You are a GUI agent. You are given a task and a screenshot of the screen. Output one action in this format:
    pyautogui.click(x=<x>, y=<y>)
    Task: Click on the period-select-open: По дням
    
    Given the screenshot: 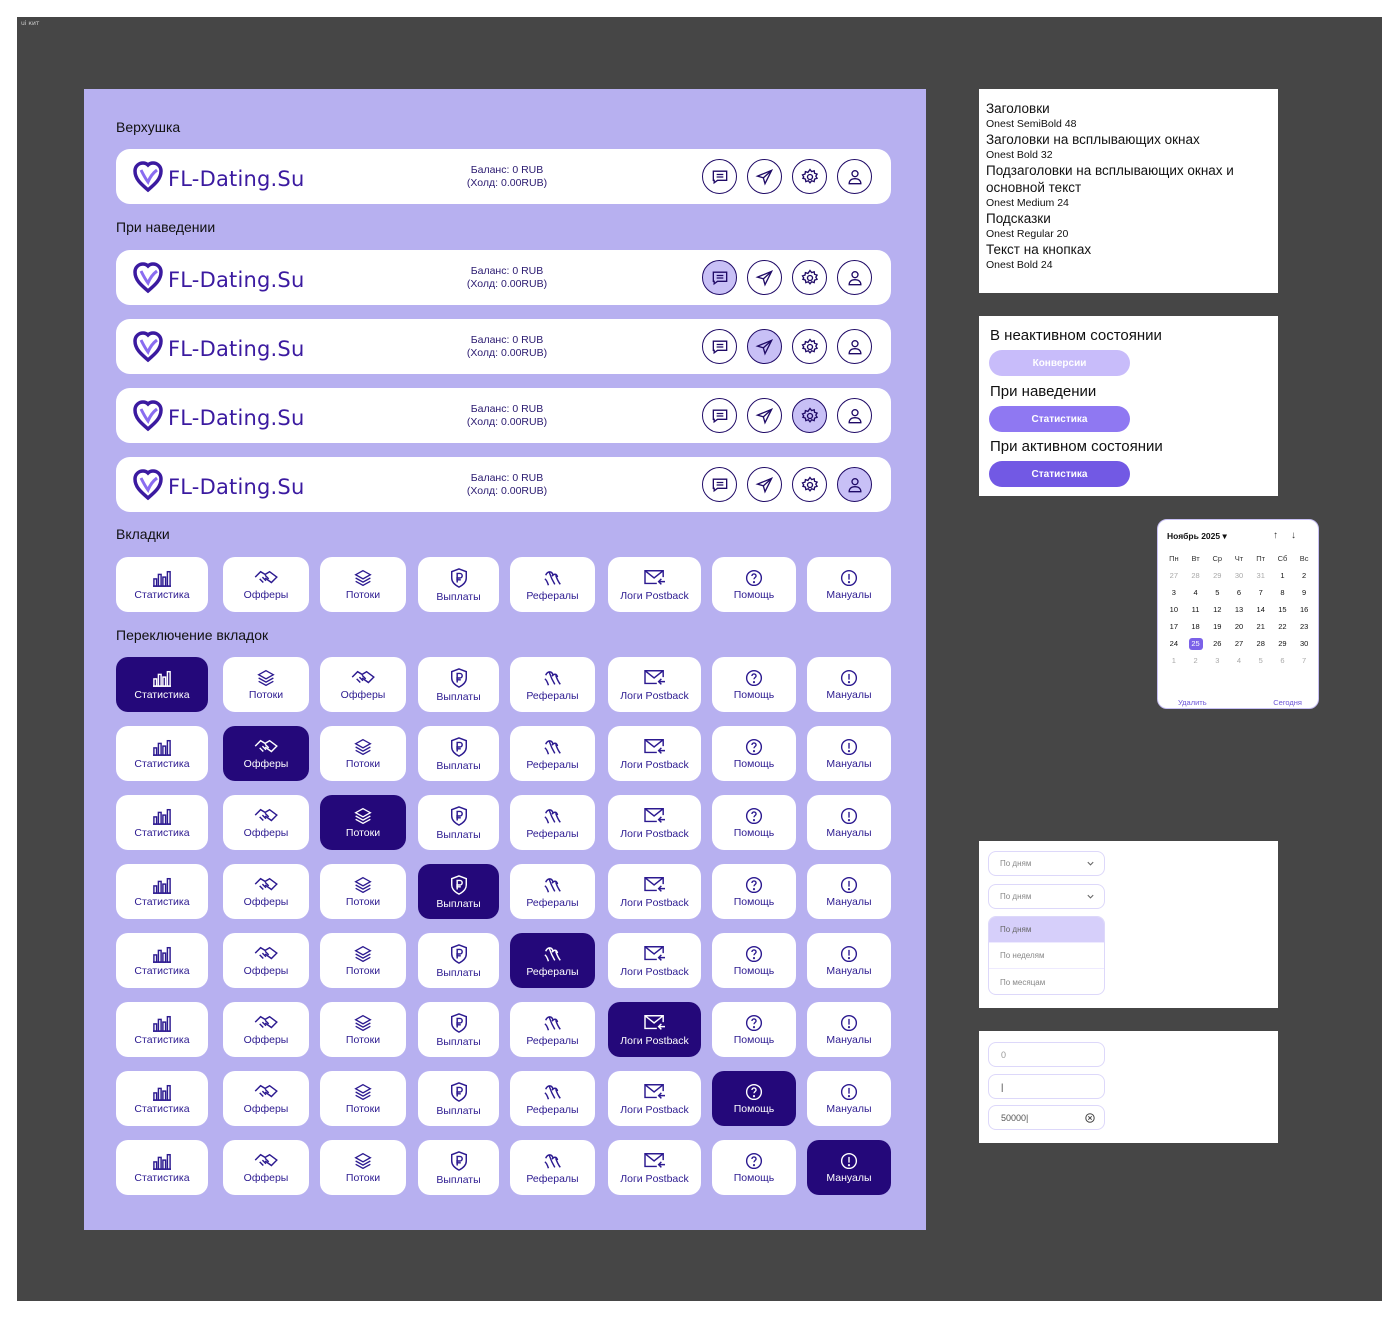 What is the action you would take?
    pyautogui.click(x=1046, y=896)
    